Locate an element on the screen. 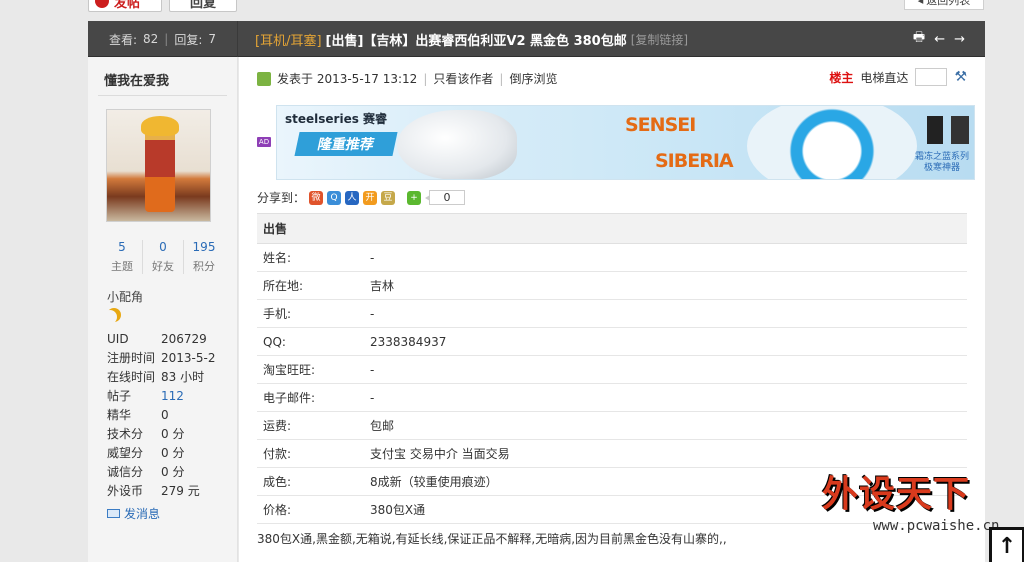 The height and width of the screenshot is (562, 1024). copy-link-button: [复制链接] is located at coordinates (659, 39).